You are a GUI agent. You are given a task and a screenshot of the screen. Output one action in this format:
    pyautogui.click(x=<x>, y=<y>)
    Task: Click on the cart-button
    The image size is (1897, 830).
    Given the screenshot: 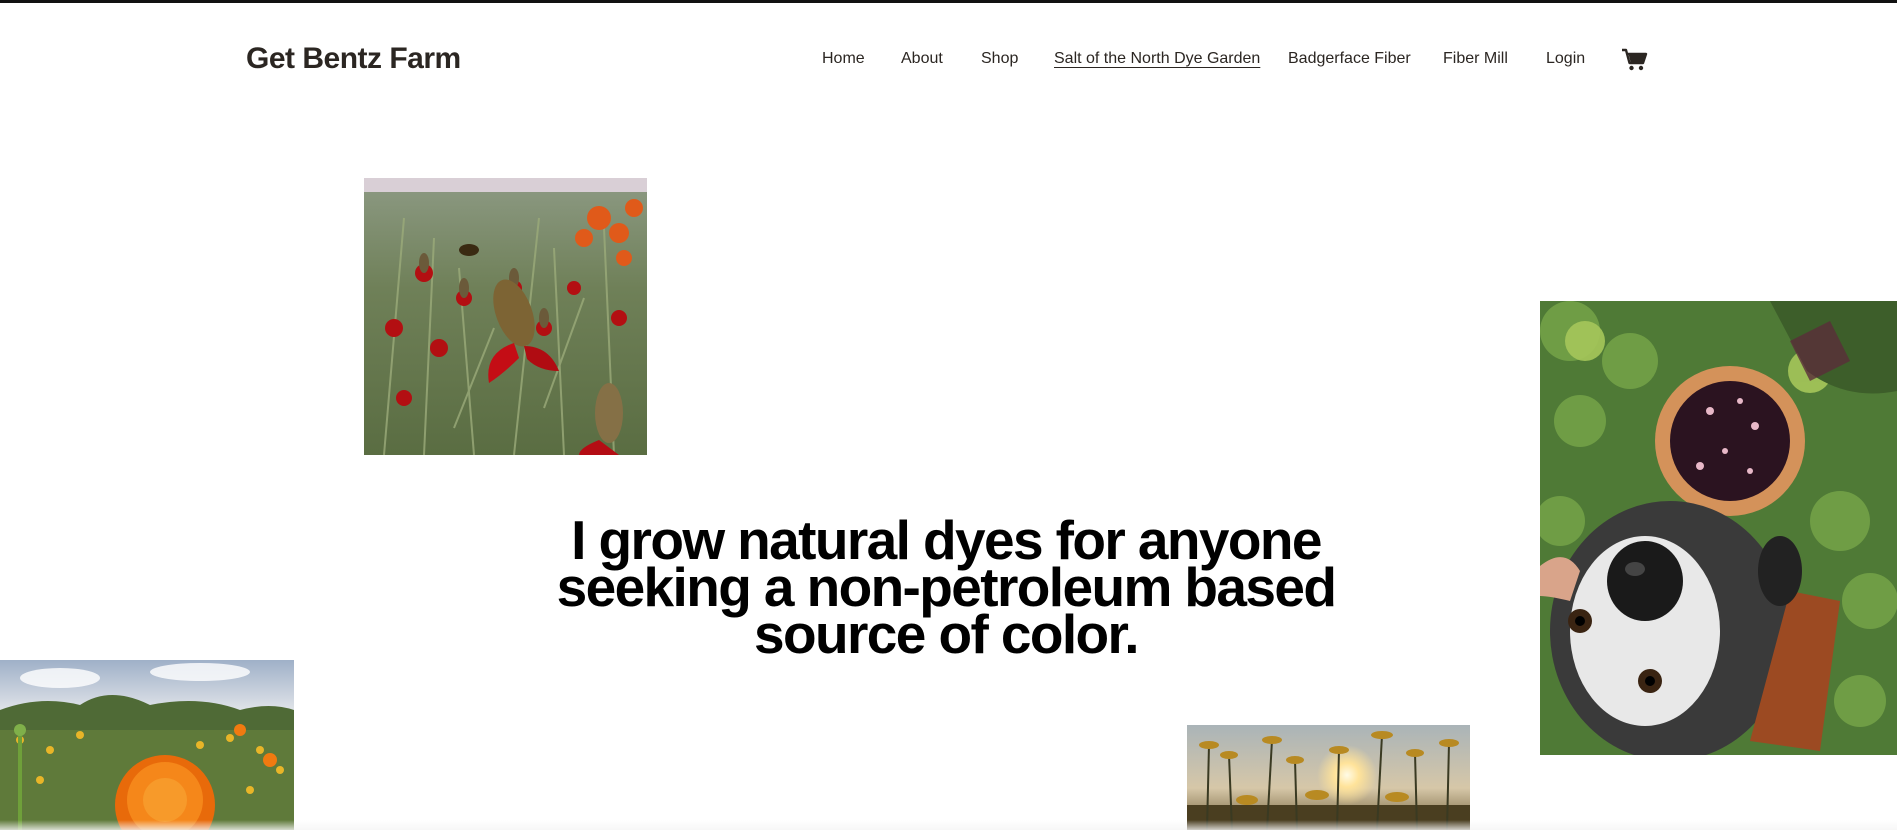 What is the action you would take?
    pyautogui.click(x=1635, y=60)
    